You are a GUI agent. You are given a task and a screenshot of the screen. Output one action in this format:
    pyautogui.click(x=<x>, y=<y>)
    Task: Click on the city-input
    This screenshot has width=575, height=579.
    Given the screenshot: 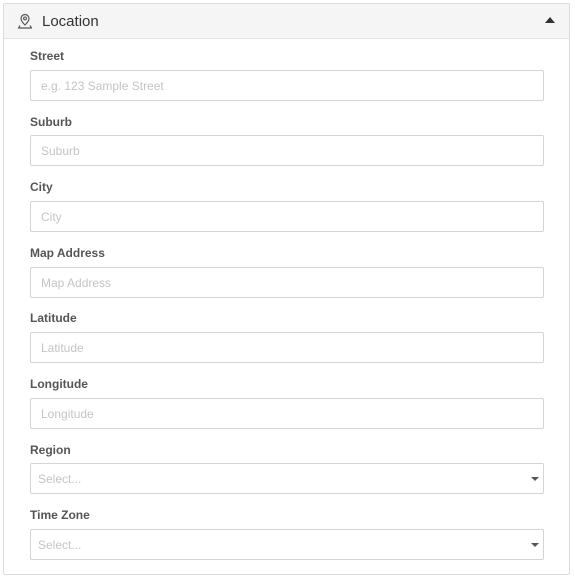 What is the action you would take?
    pyautogui.click(x=287, y=216)
    